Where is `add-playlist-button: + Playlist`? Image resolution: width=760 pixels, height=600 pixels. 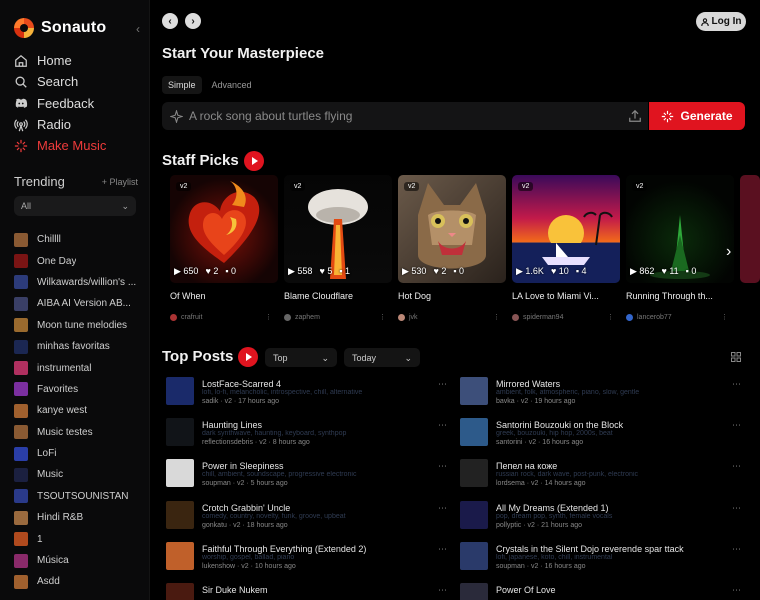 add-playlist-button: + Playlist is located at coordinates (120, 182).